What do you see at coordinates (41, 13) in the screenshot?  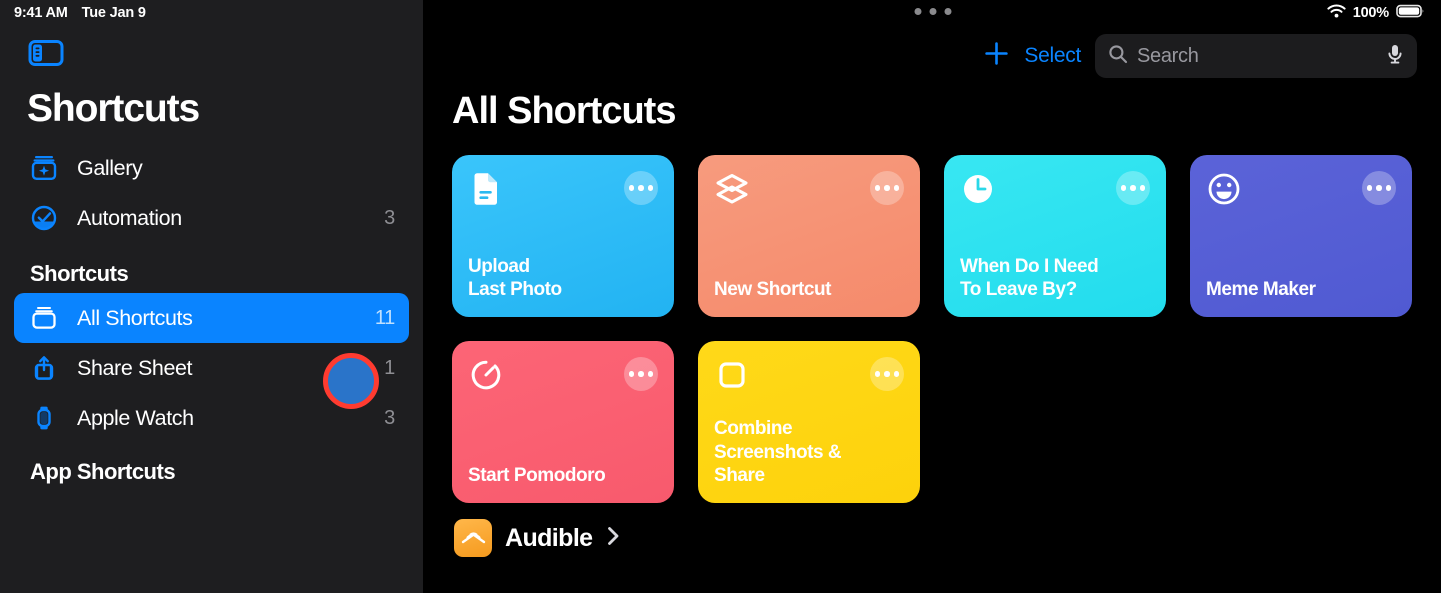 I see `status-time: 9:41 AM` at bounding box center [41, 13].